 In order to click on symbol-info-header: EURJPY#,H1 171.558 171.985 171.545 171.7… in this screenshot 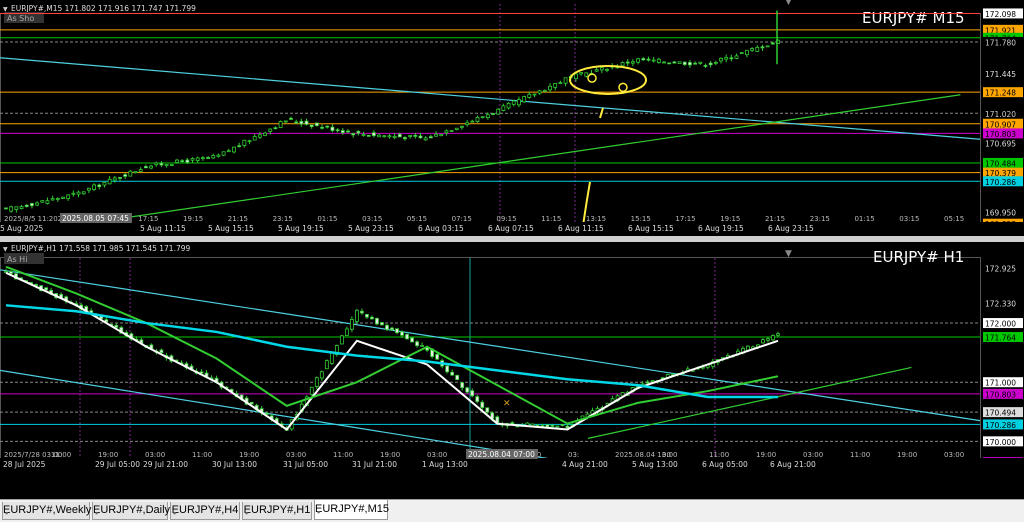, I will do `click(100, 248)`.